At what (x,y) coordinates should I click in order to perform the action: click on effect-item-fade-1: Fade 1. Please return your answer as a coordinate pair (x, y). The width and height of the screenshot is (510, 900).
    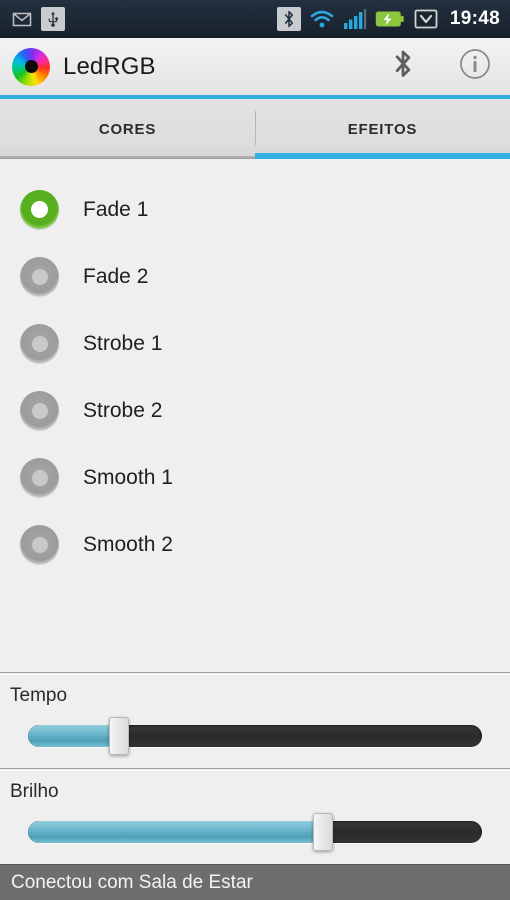
    Looking at the image, I should click on (255, 209).